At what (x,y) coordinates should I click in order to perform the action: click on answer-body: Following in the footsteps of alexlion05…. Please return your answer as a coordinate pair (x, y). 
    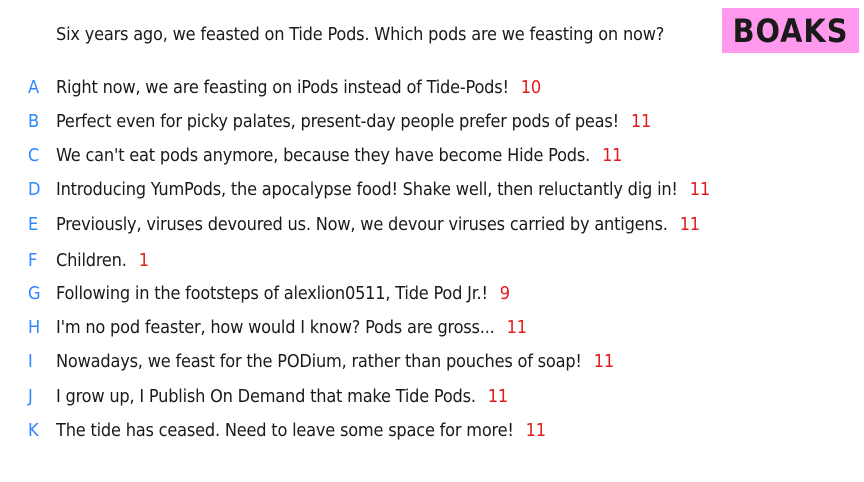
    Looking at the image, I should click on (272, 293).